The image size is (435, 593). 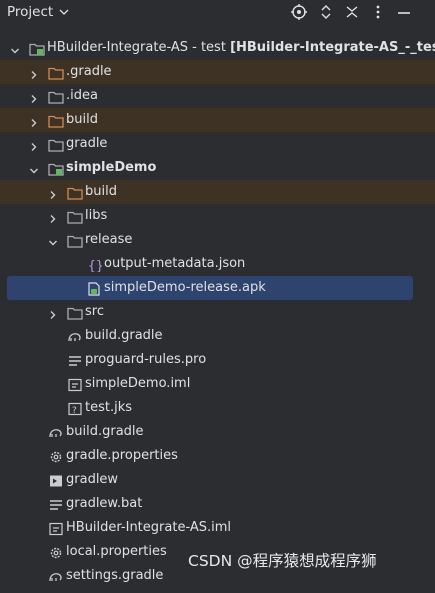 I want to click on apk-file-icon, so click(x=94, y=288).